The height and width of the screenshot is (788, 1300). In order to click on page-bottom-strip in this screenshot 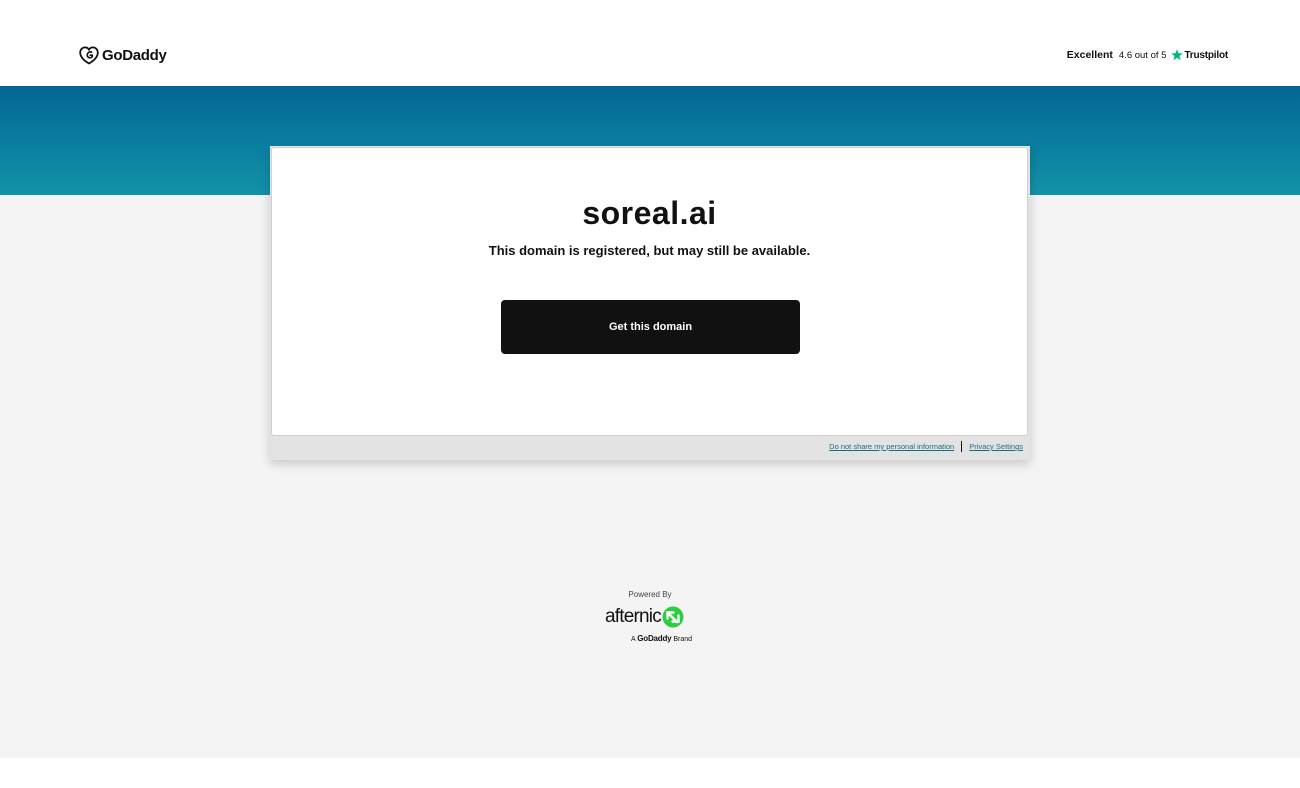, I will do `click(650, 773)`.